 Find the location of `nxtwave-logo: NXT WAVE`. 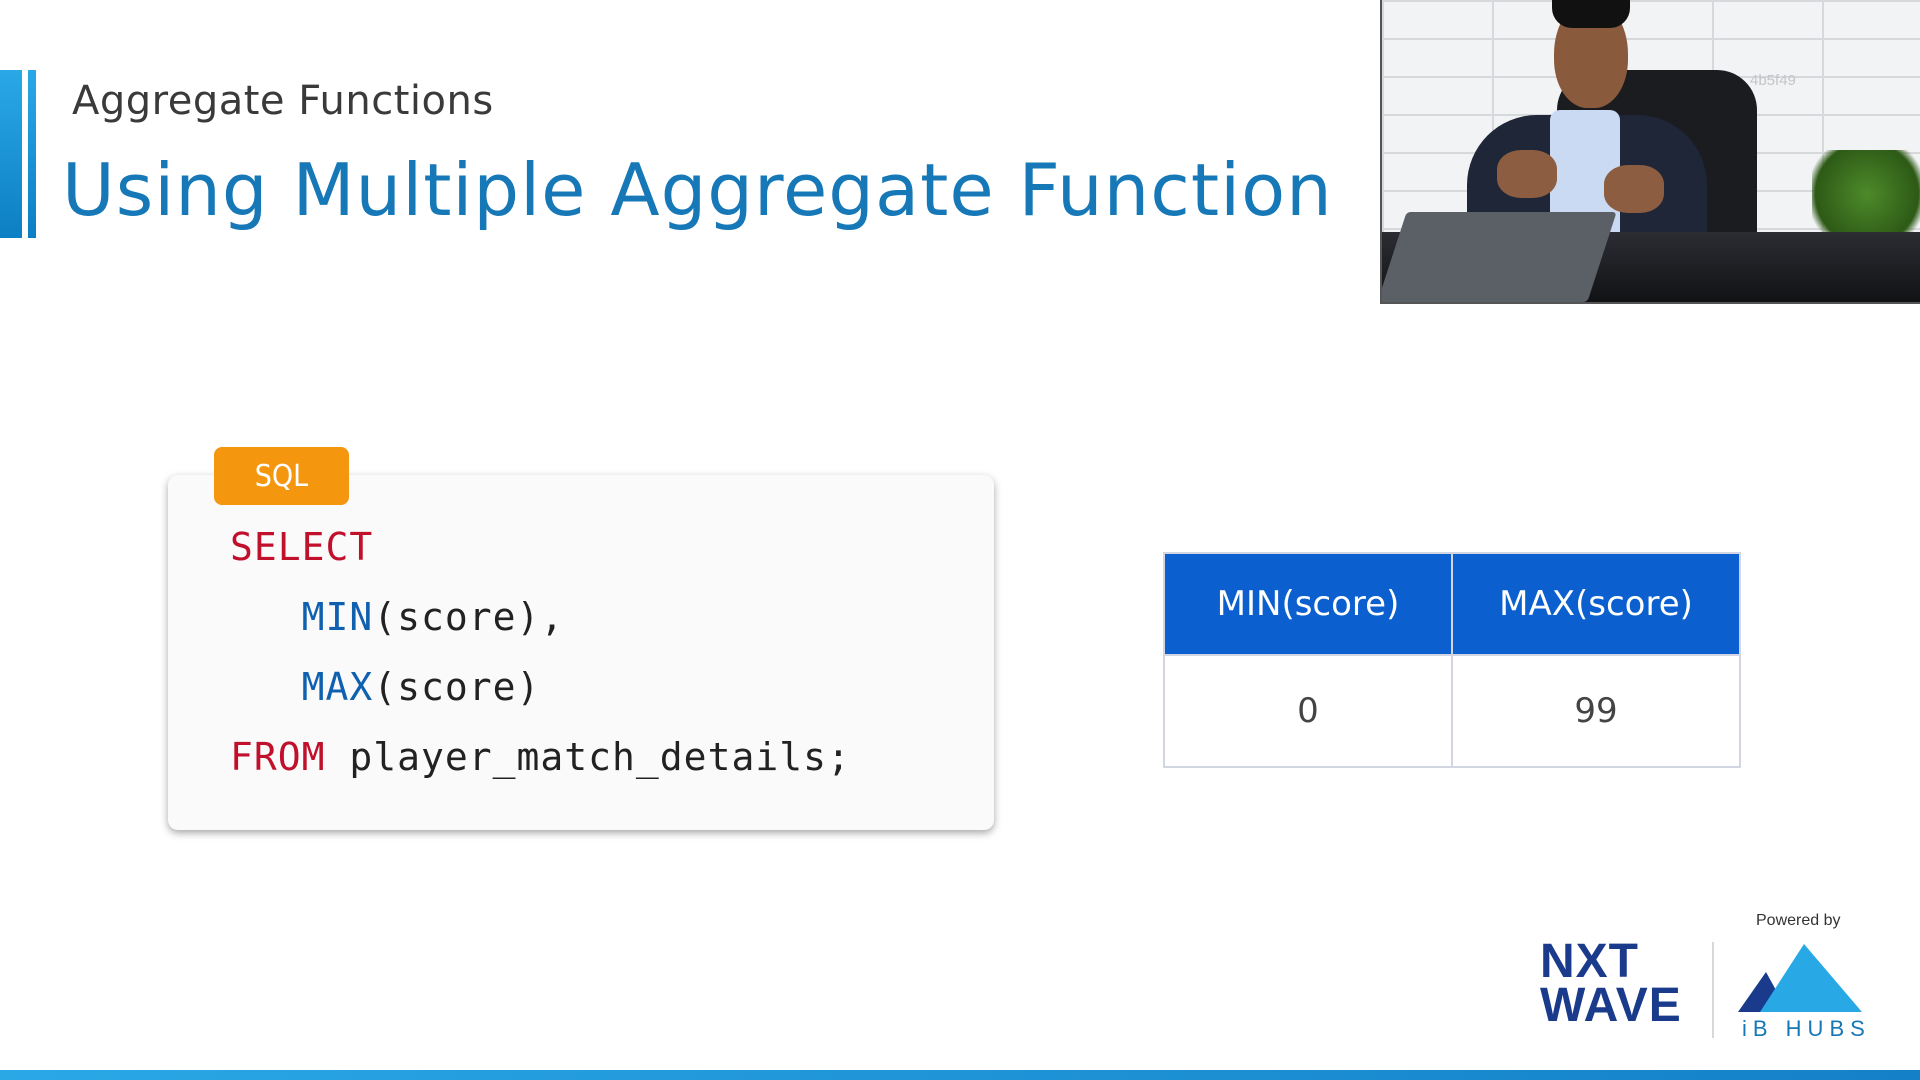

nxtwave-logo: NXT WAVE is located at coordinates (1611, 983).